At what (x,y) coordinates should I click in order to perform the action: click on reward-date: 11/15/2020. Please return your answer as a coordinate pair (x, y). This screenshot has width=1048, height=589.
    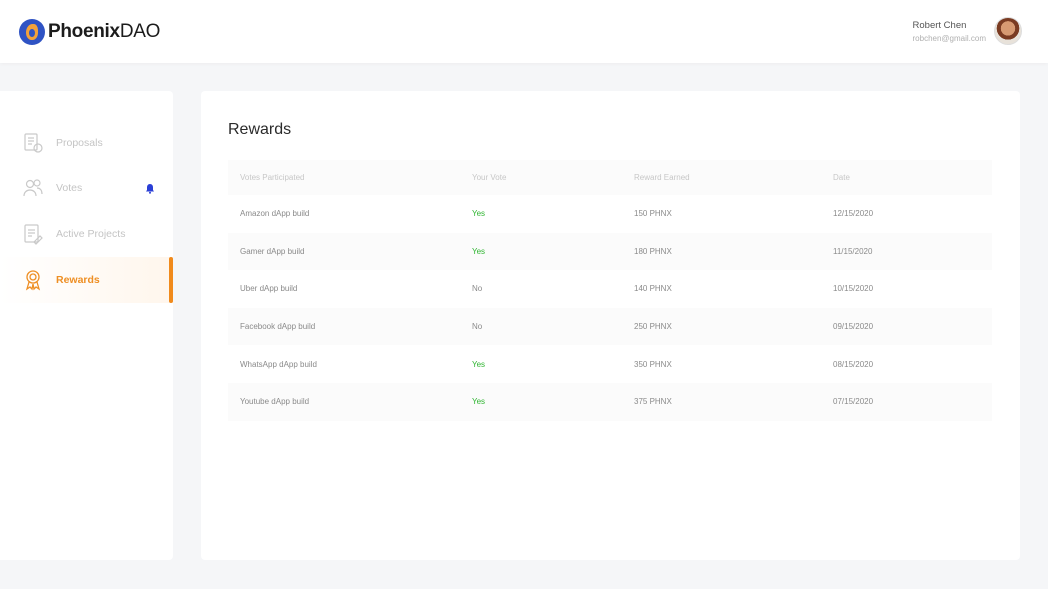
    Looking at the image, I should click on (853, 251).